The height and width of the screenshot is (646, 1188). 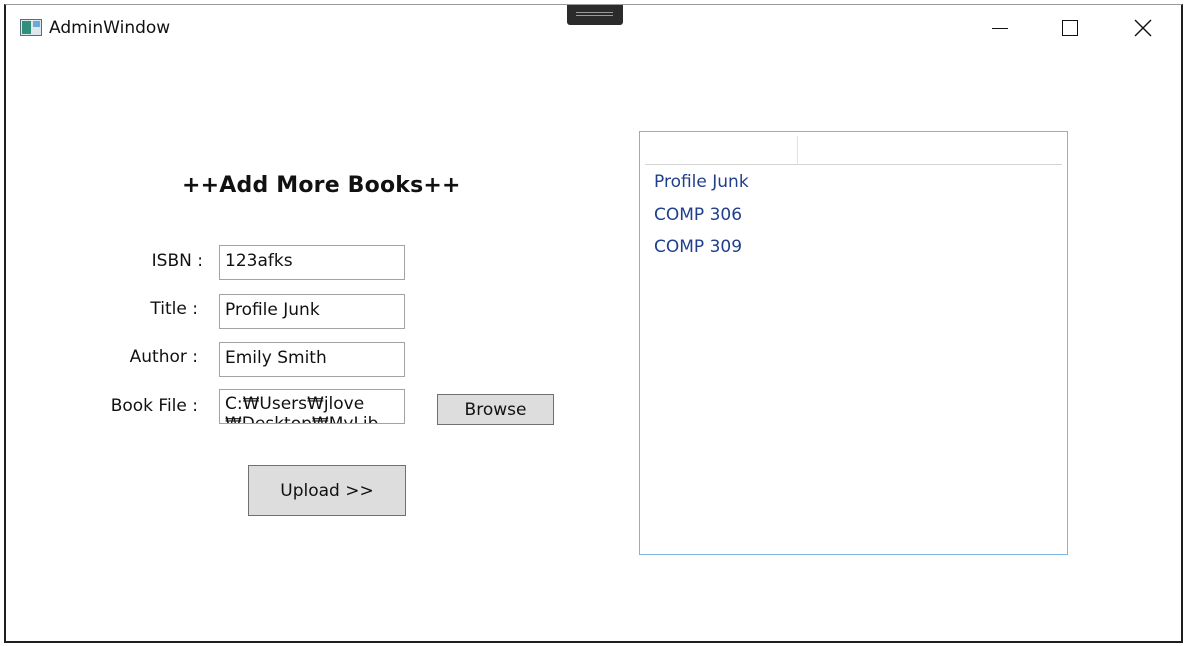 I want to click on book-file-label: Book File :, so click(x=154, y=406).